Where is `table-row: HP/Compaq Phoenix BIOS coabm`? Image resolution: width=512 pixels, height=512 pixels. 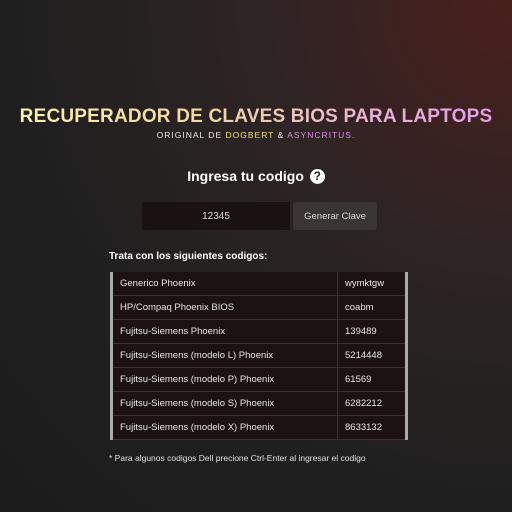 table-row: HP/Compaq Phoenix BIOS coabm is located at coordinates (259, 307).